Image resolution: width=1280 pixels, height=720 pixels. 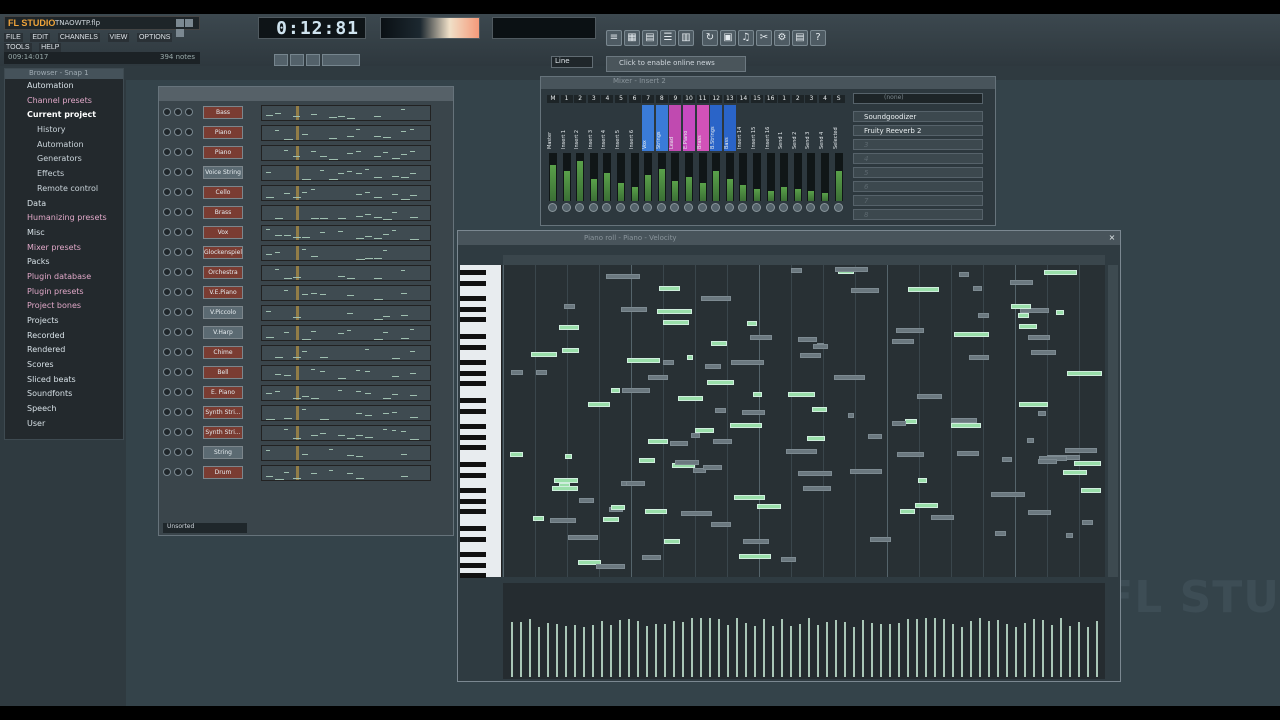 What do you see at coordinates (64, 350) in the screenshot?
I see `browser-item: Rendered` at bounding box center [64, 350].